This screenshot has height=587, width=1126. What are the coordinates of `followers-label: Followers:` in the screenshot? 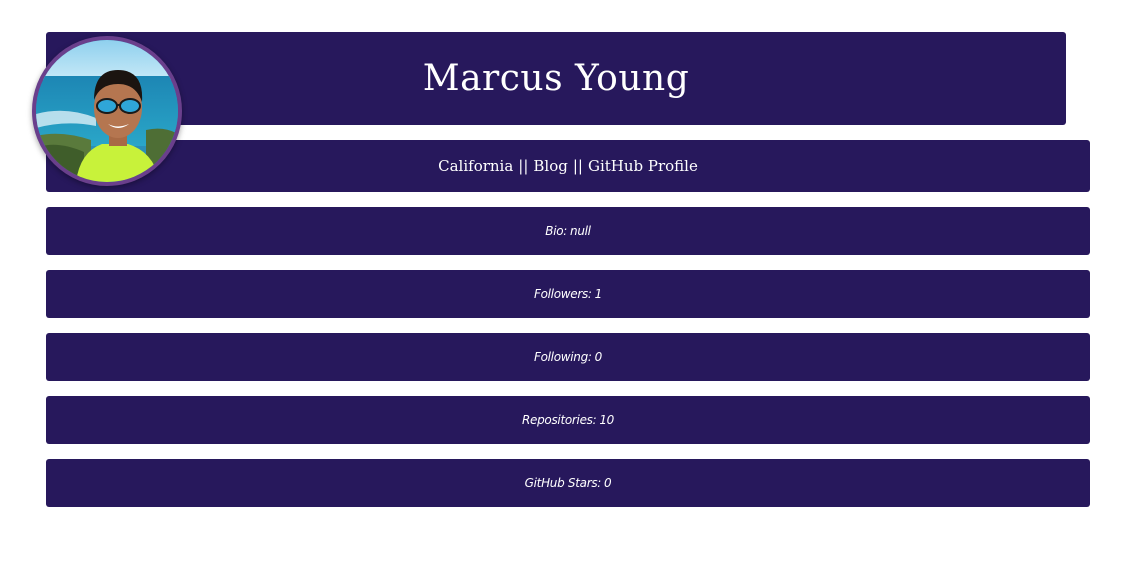 It's located at (562, 294).